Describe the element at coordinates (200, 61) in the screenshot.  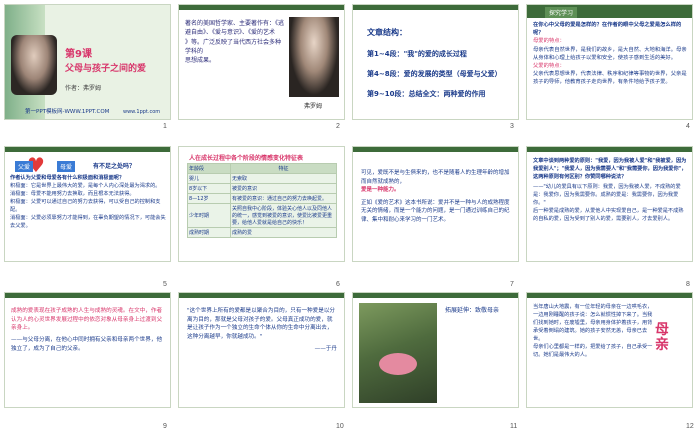
I see `slide-2-line: 思想成果。` at that location.